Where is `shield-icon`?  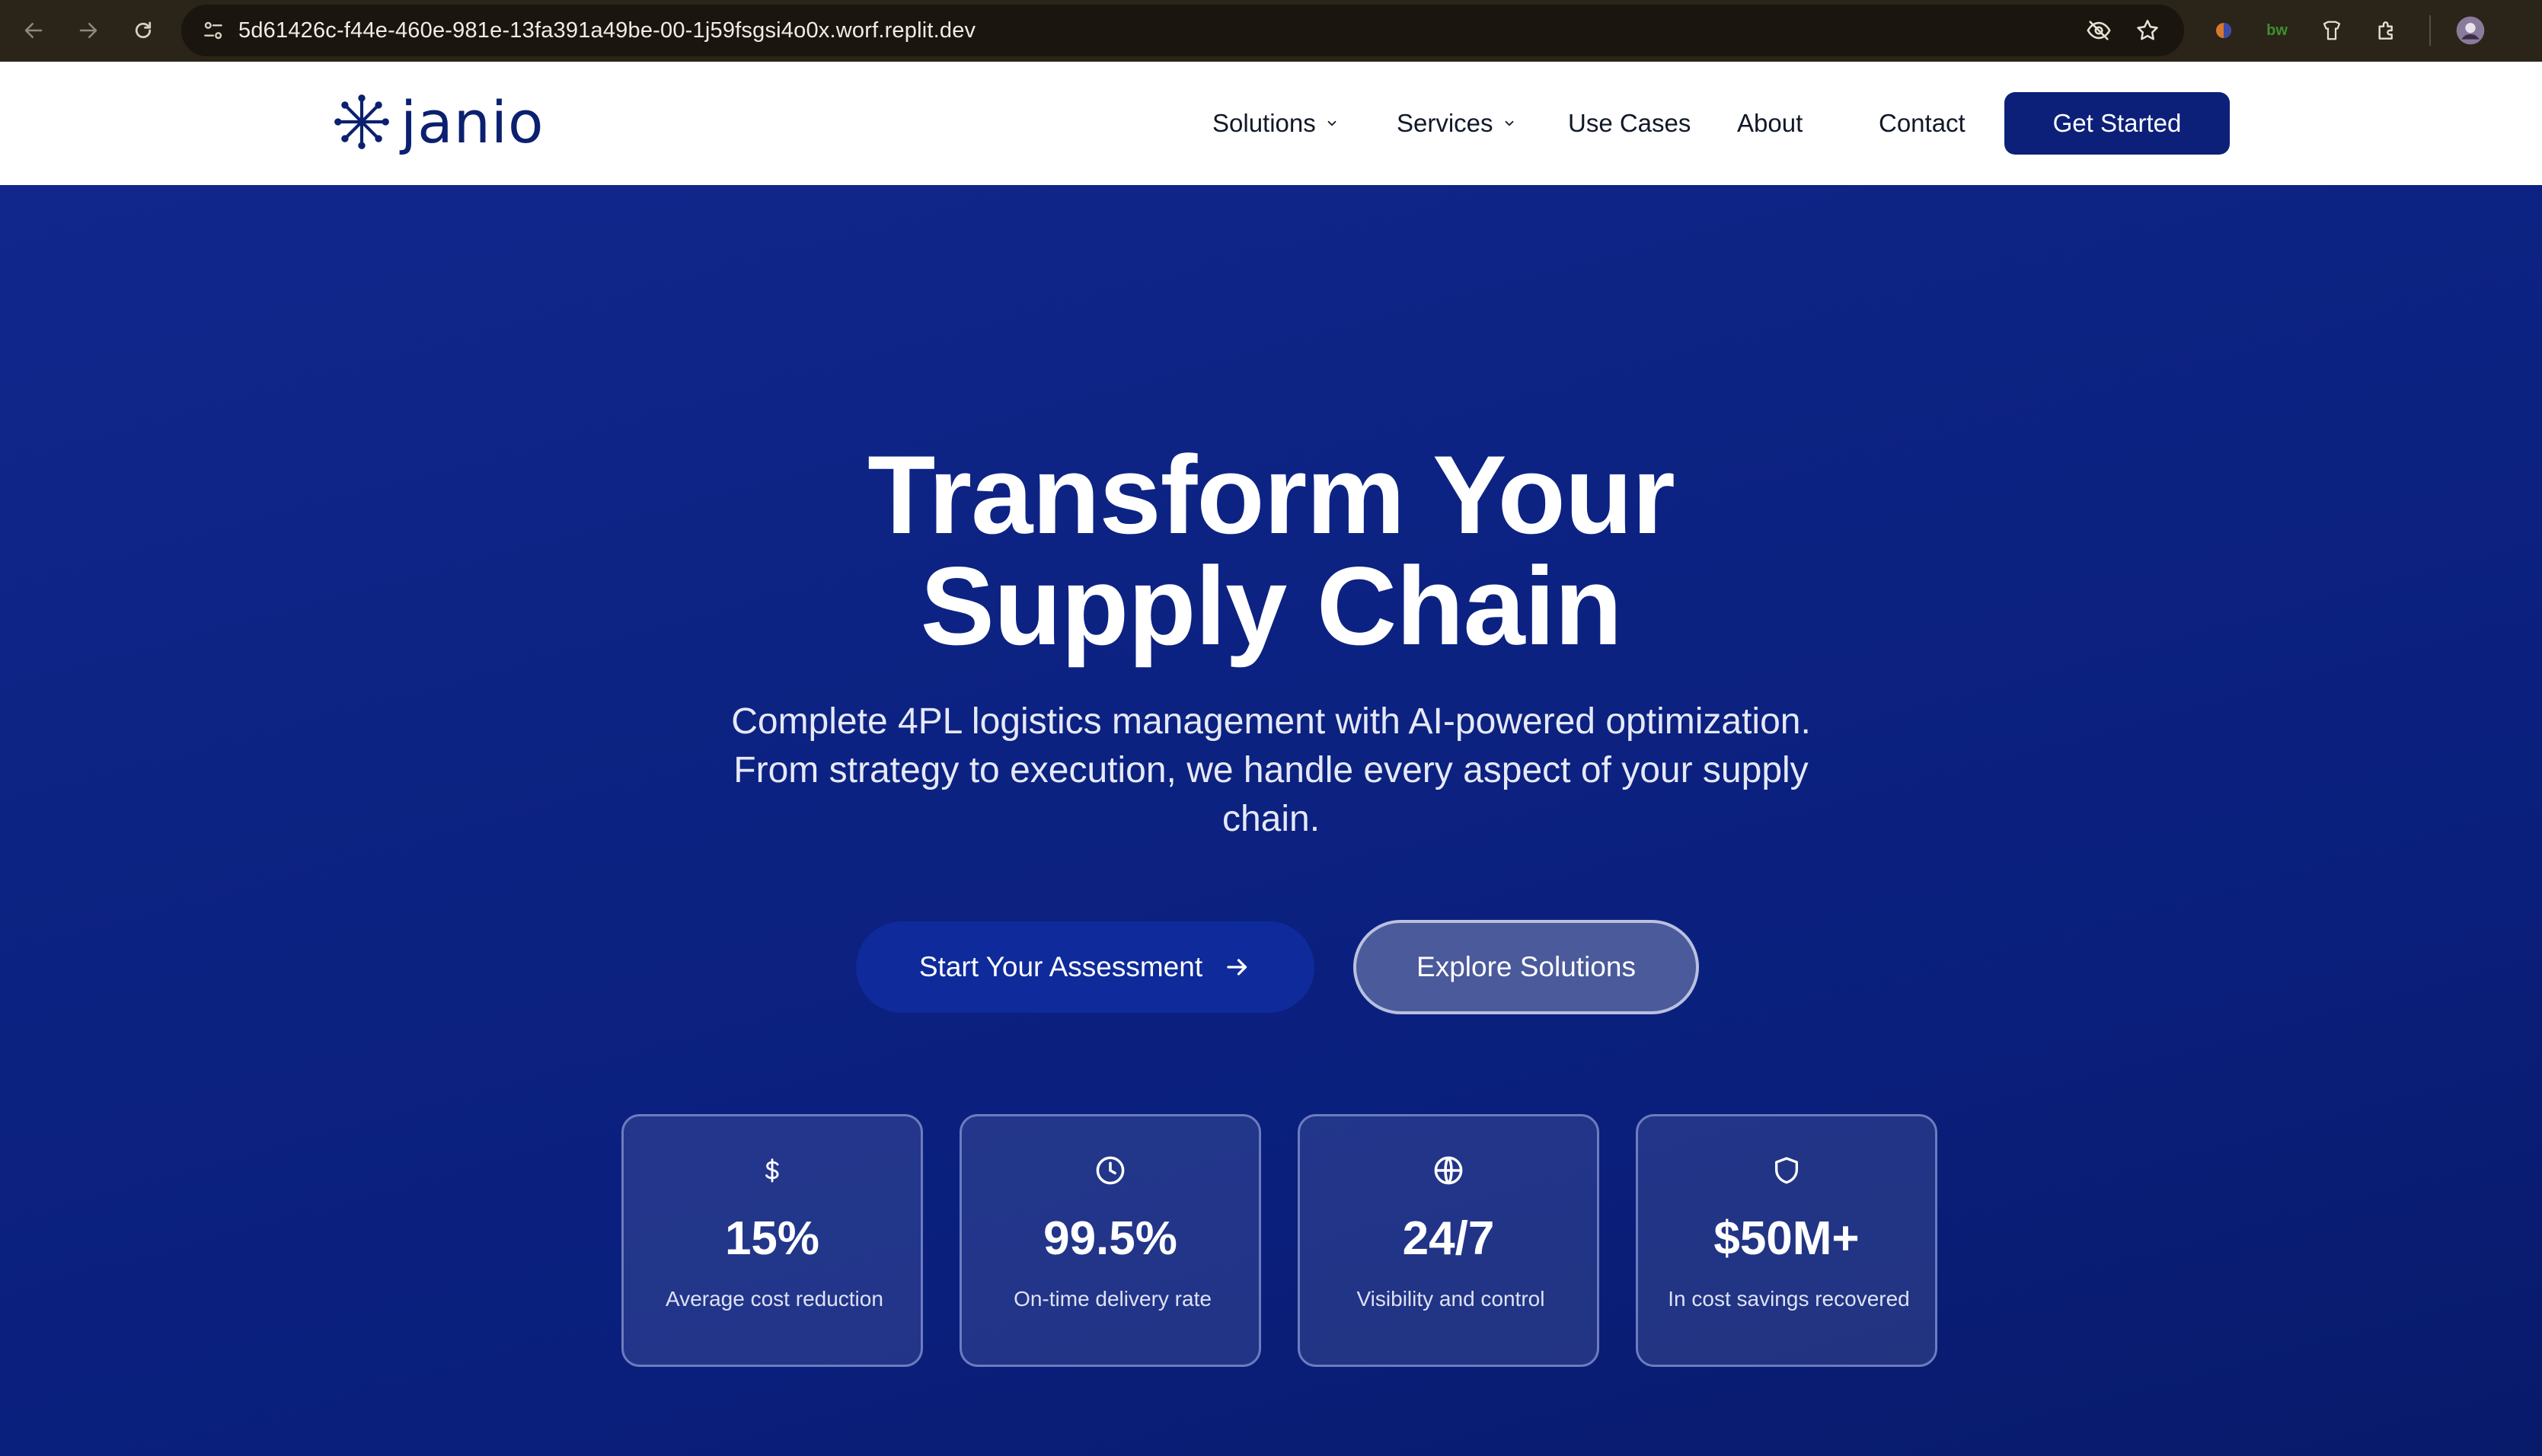
shield-icon is located at coordinates (1786, 1170).